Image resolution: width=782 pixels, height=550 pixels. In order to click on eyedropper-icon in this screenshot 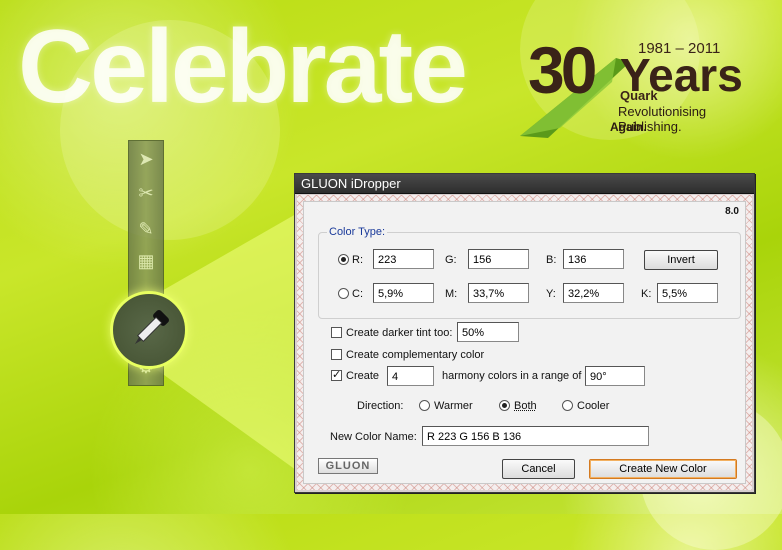, I will do `click(149, 330)`.